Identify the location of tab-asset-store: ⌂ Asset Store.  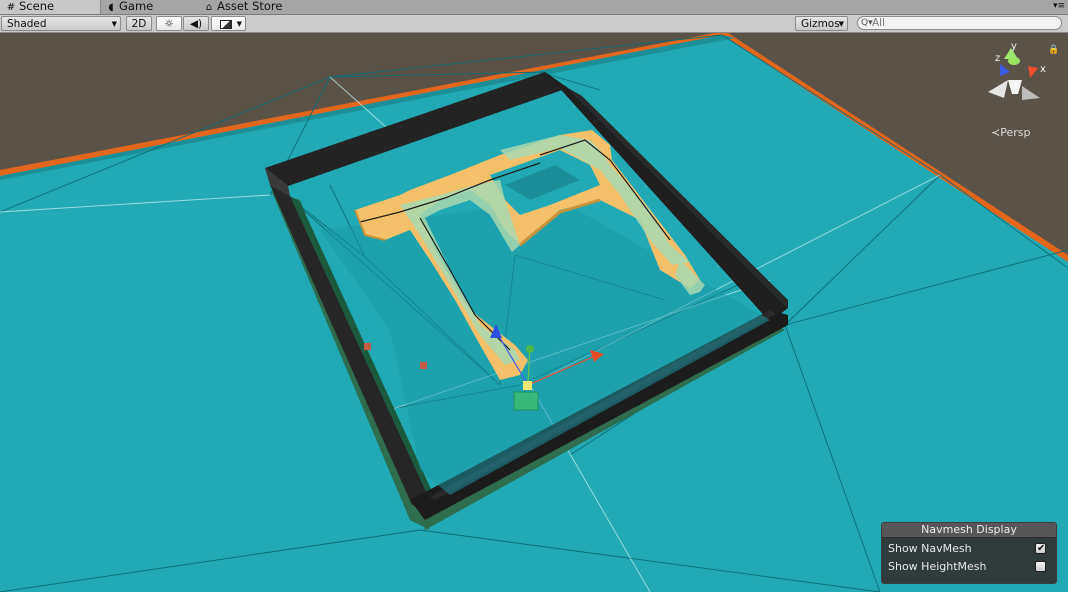
(243, 7).